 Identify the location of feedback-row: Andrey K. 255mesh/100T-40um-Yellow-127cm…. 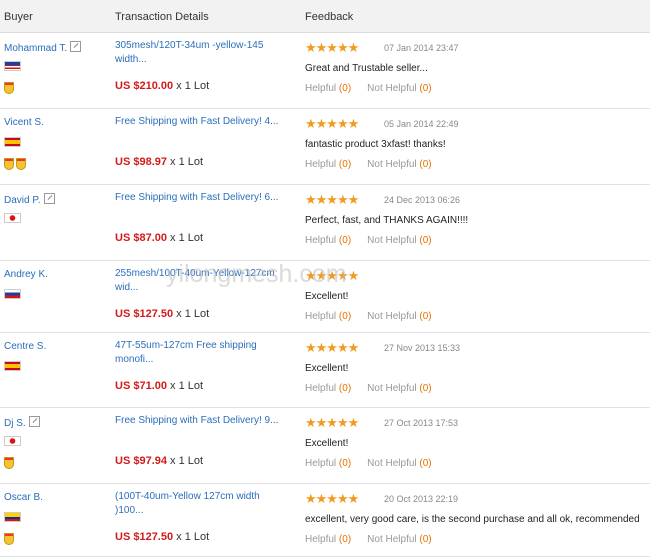
(325, 296).